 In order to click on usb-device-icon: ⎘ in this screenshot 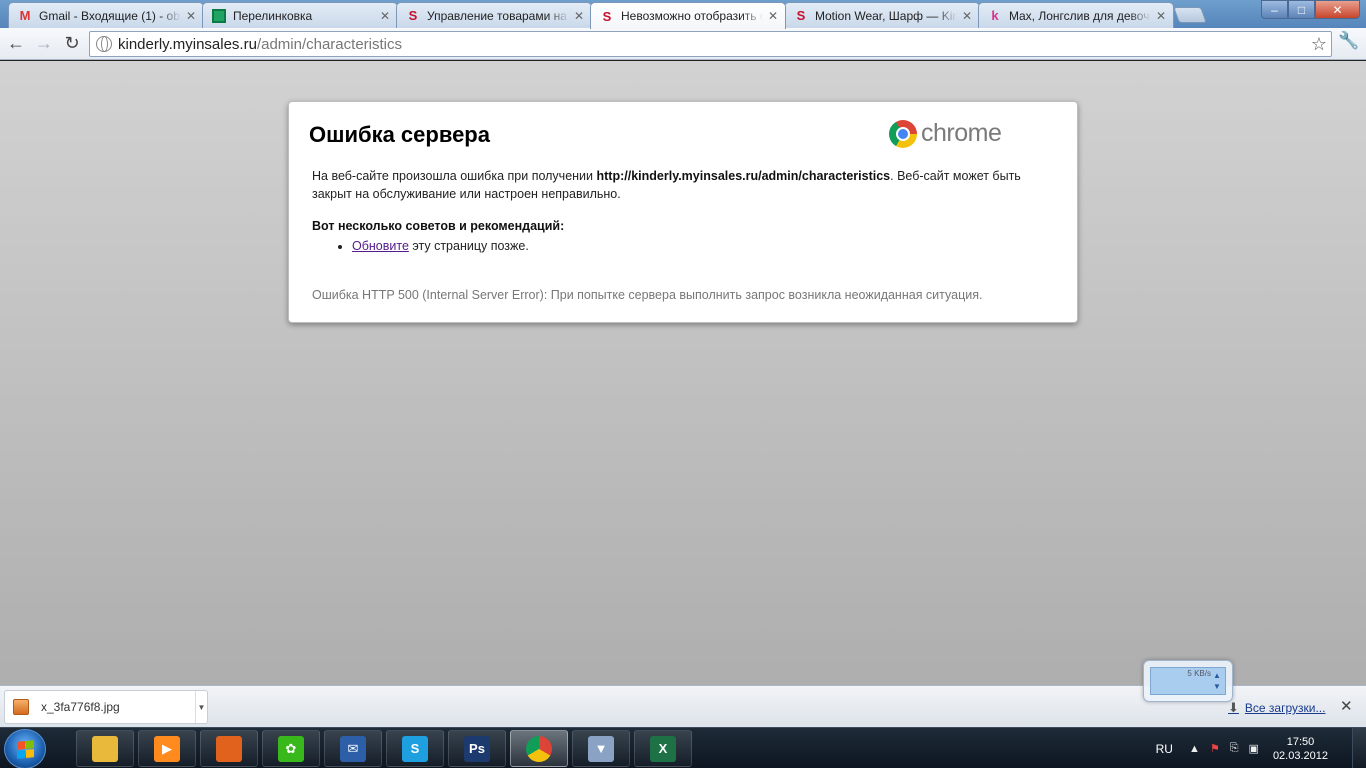, I will do `click(1234, 748)`.